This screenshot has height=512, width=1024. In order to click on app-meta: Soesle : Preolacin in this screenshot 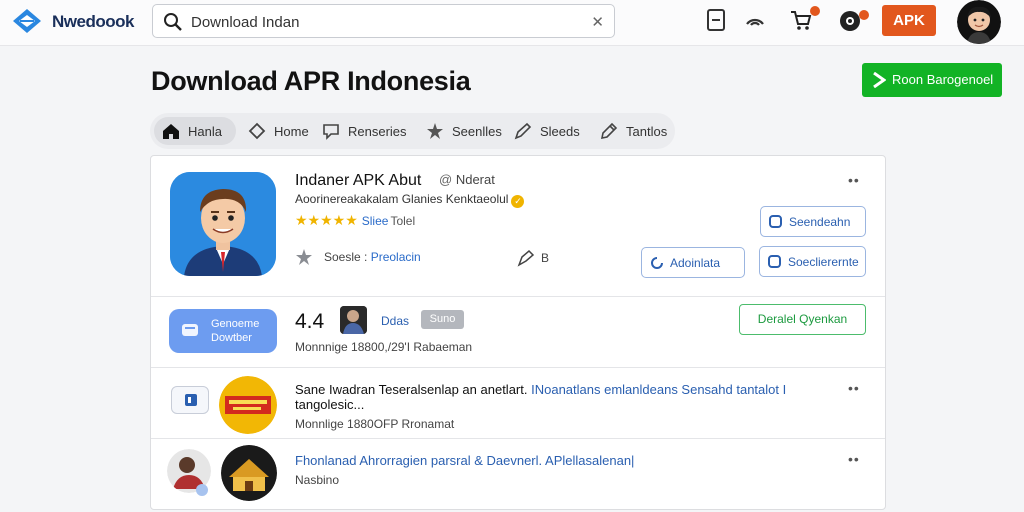, I will do `click(372, 257)`.